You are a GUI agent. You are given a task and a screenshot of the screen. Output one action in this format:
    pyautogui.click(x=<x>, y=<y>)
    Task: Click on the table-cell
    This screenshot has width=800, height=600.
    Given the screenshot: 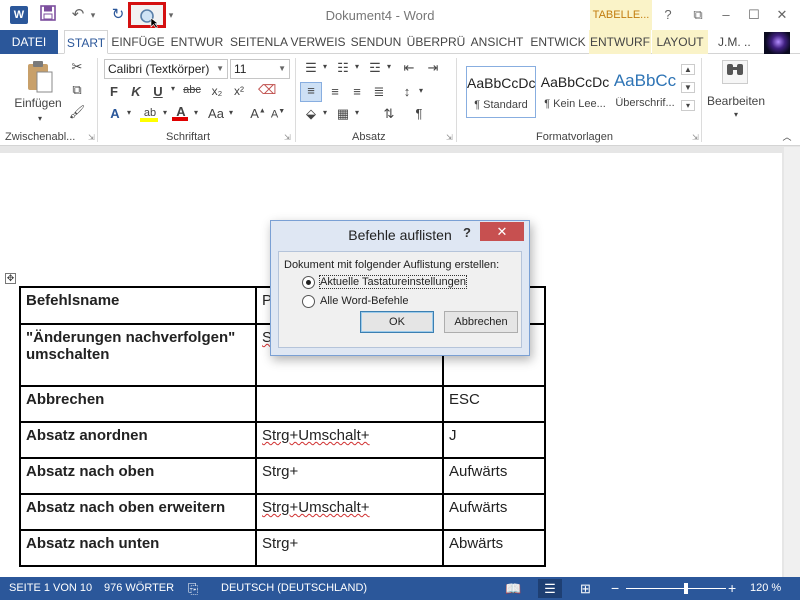 What is the action you would take?
    pyautogui.click(x=349, y=404)
    